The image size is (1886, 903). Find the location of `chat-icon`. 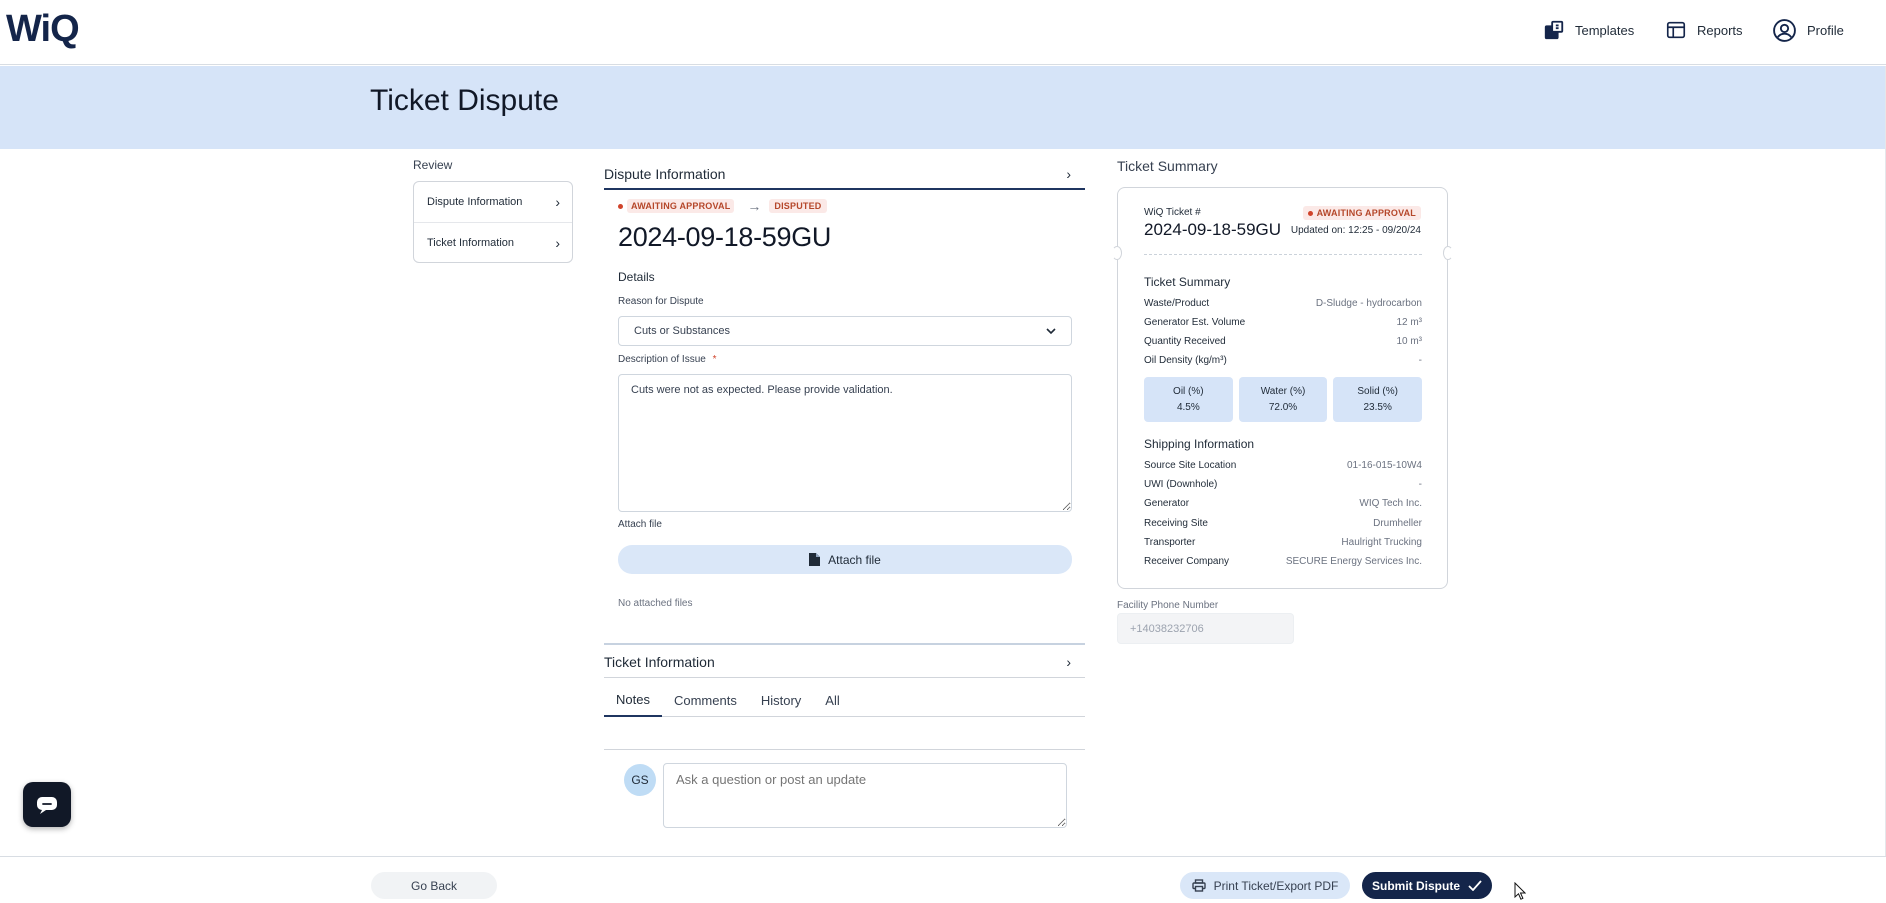

chat-icon is located at coordinates (47, 805).